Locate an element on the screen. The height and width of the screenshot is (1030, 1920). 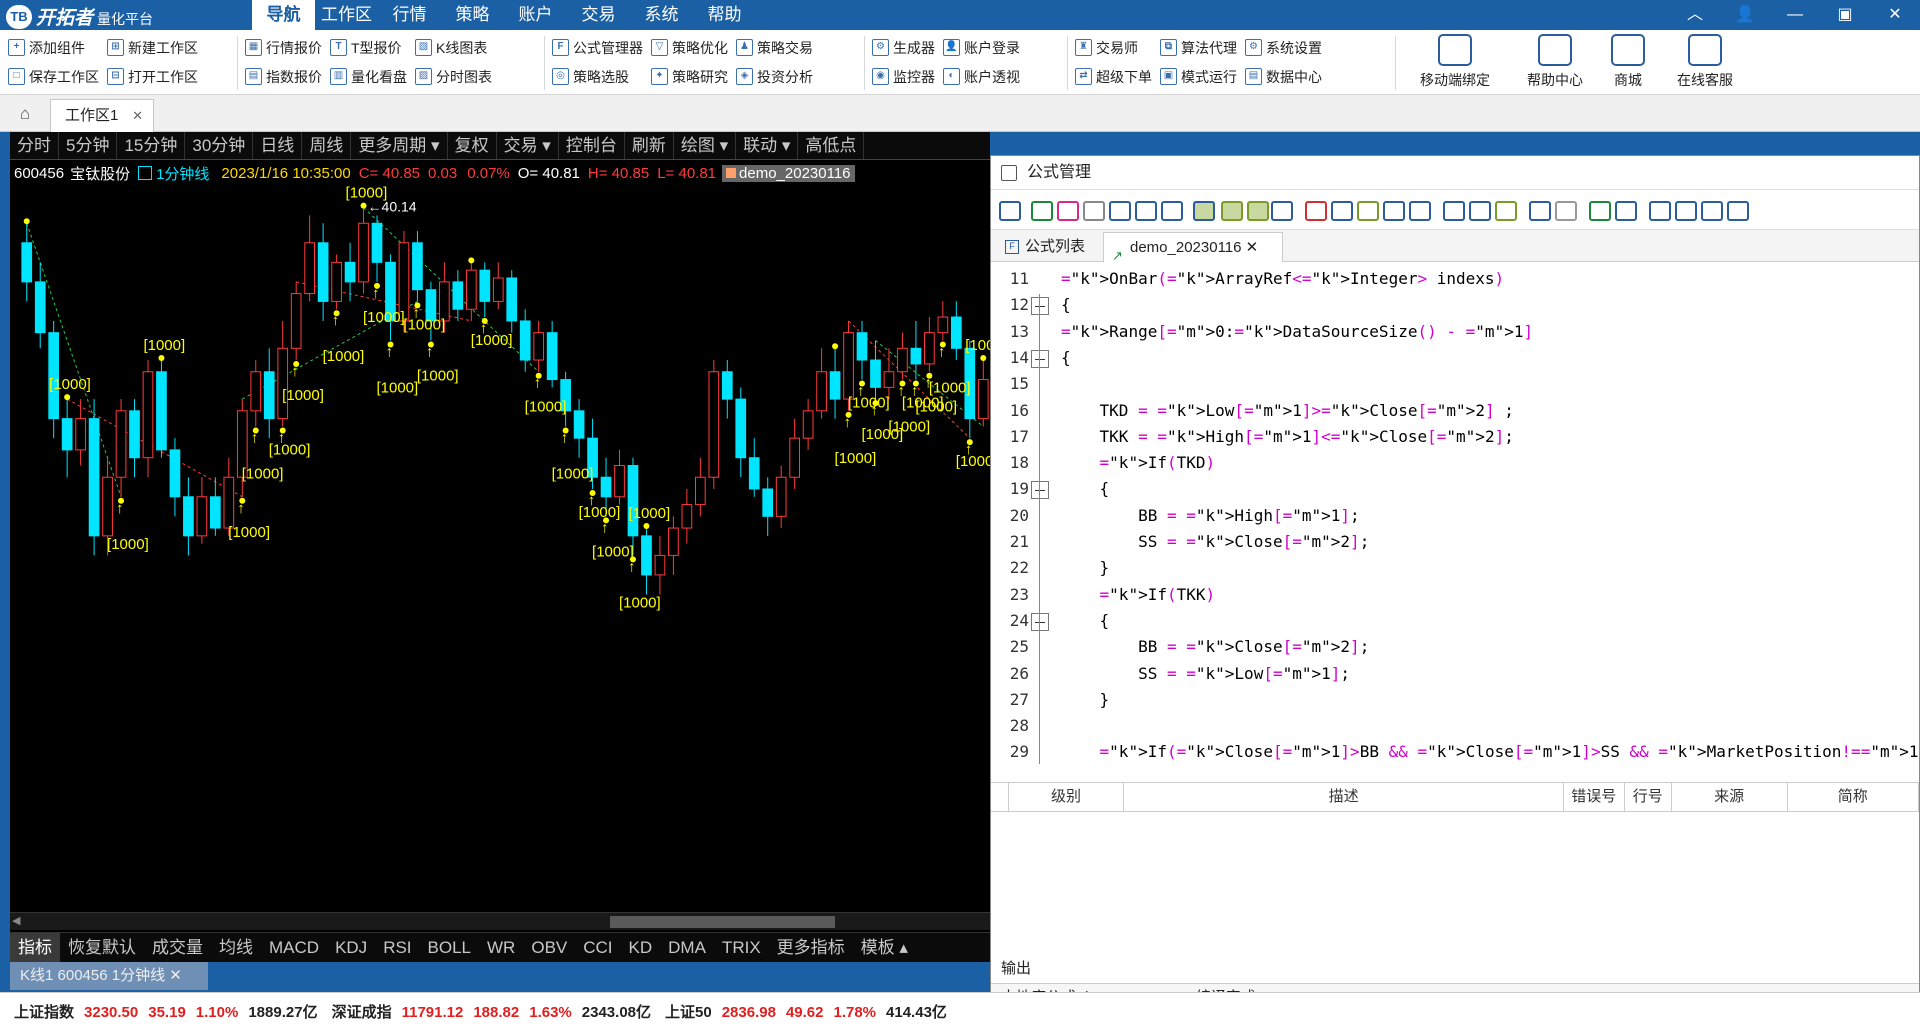
toolbar-button-0-1: □ 保存工作区 is located at coordinates (53, 76).